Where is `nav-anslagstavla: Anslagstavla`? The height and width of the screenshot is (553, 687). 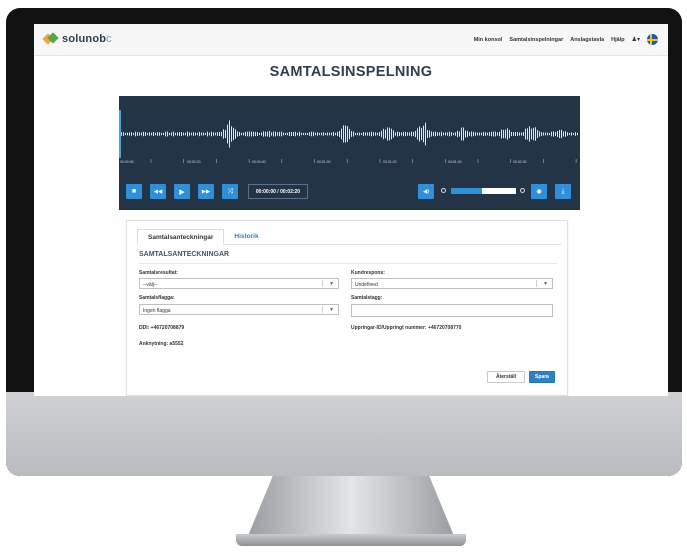
nav-anslagstavla: Anslagstavla is located at coordinates (587, 40).